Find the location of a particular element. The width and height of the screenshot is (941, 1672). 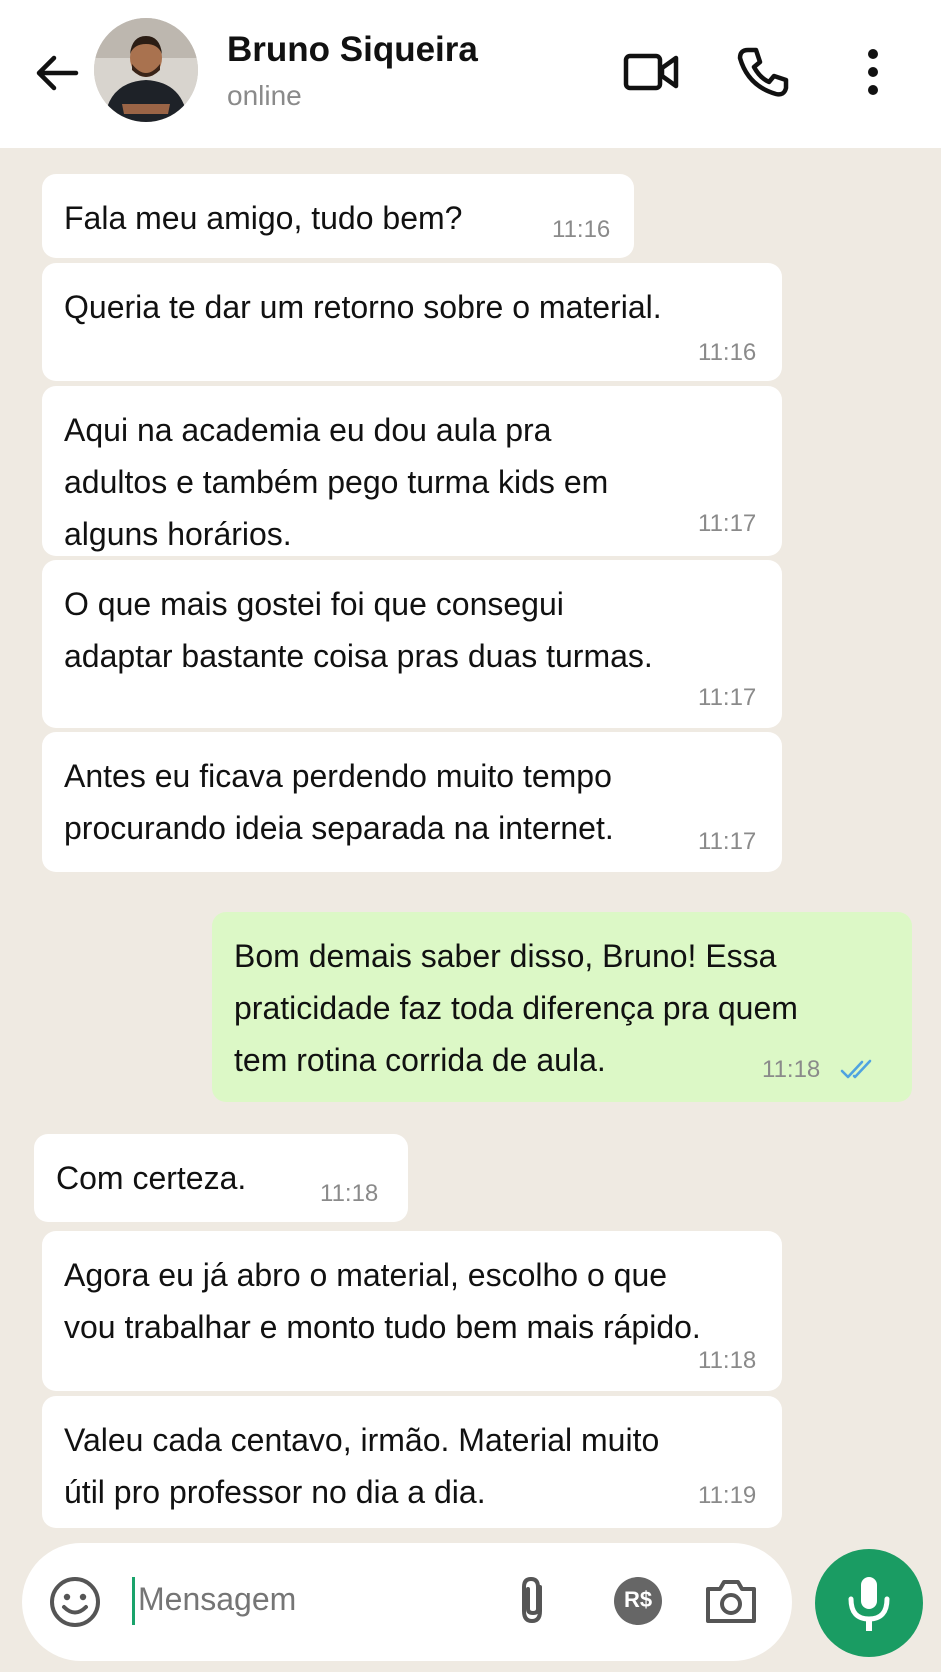

message-time: 11:19 is located at coordinates (727, 1495).